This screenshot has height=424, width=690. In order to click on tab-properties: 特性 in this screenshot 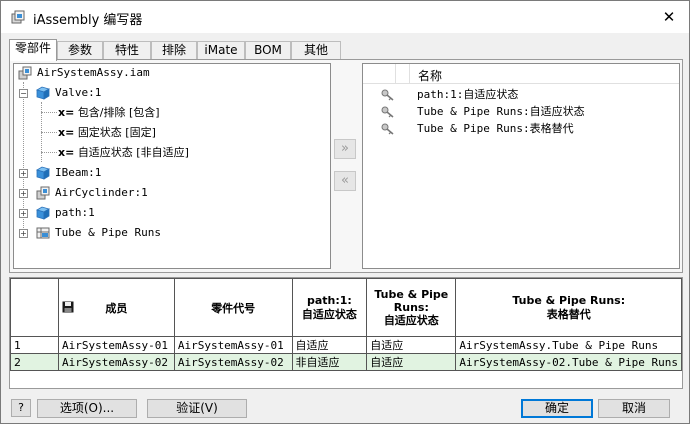, I will do `click(127, 50)`.